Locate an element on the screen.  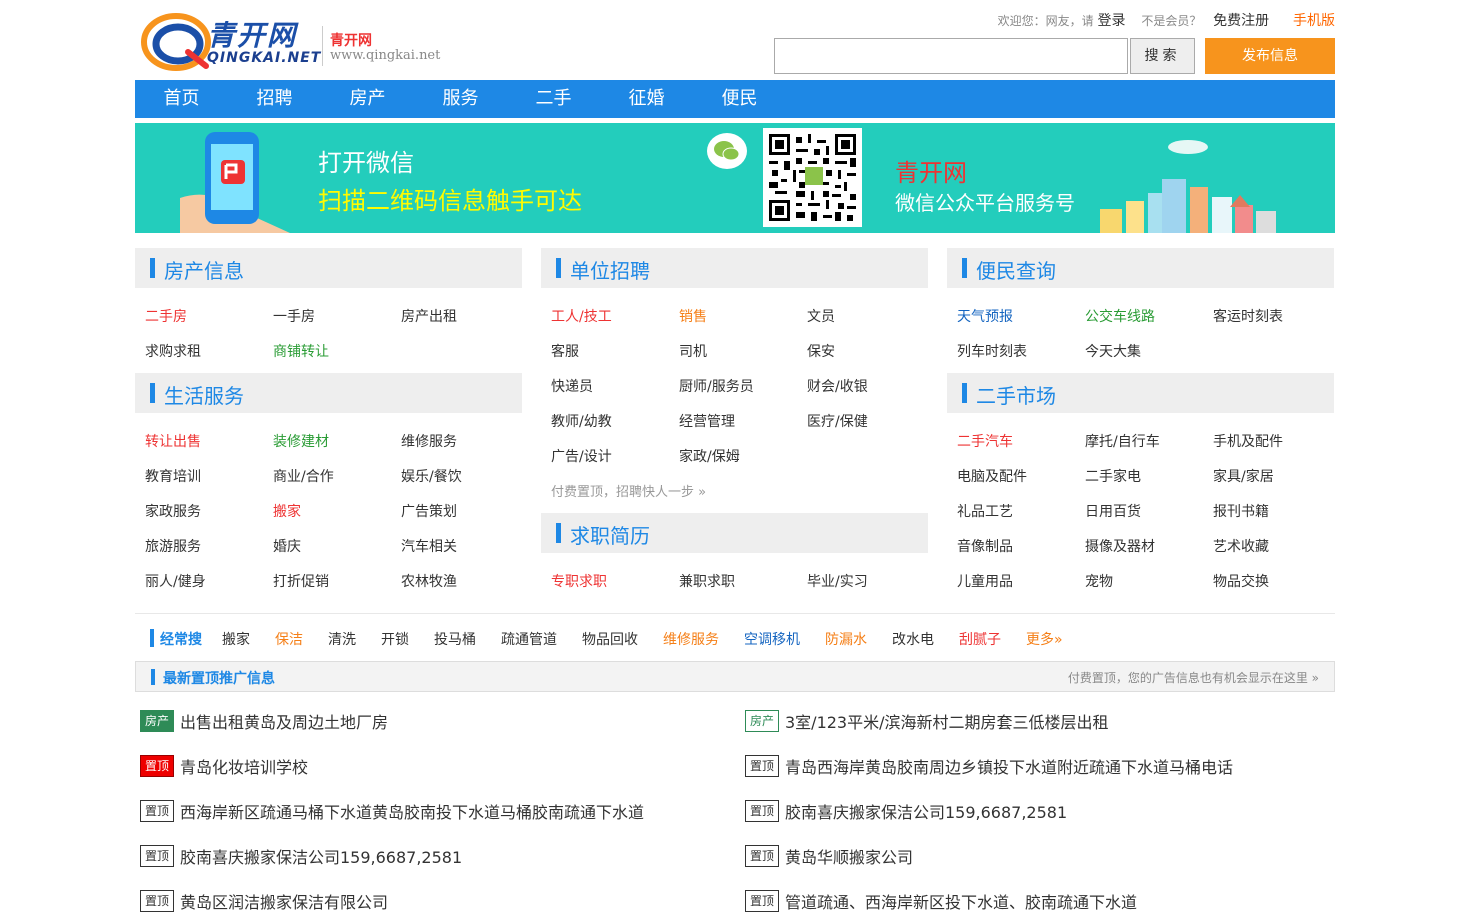
link-market-item: 物品交换 is located at coordinates (1241, 581).